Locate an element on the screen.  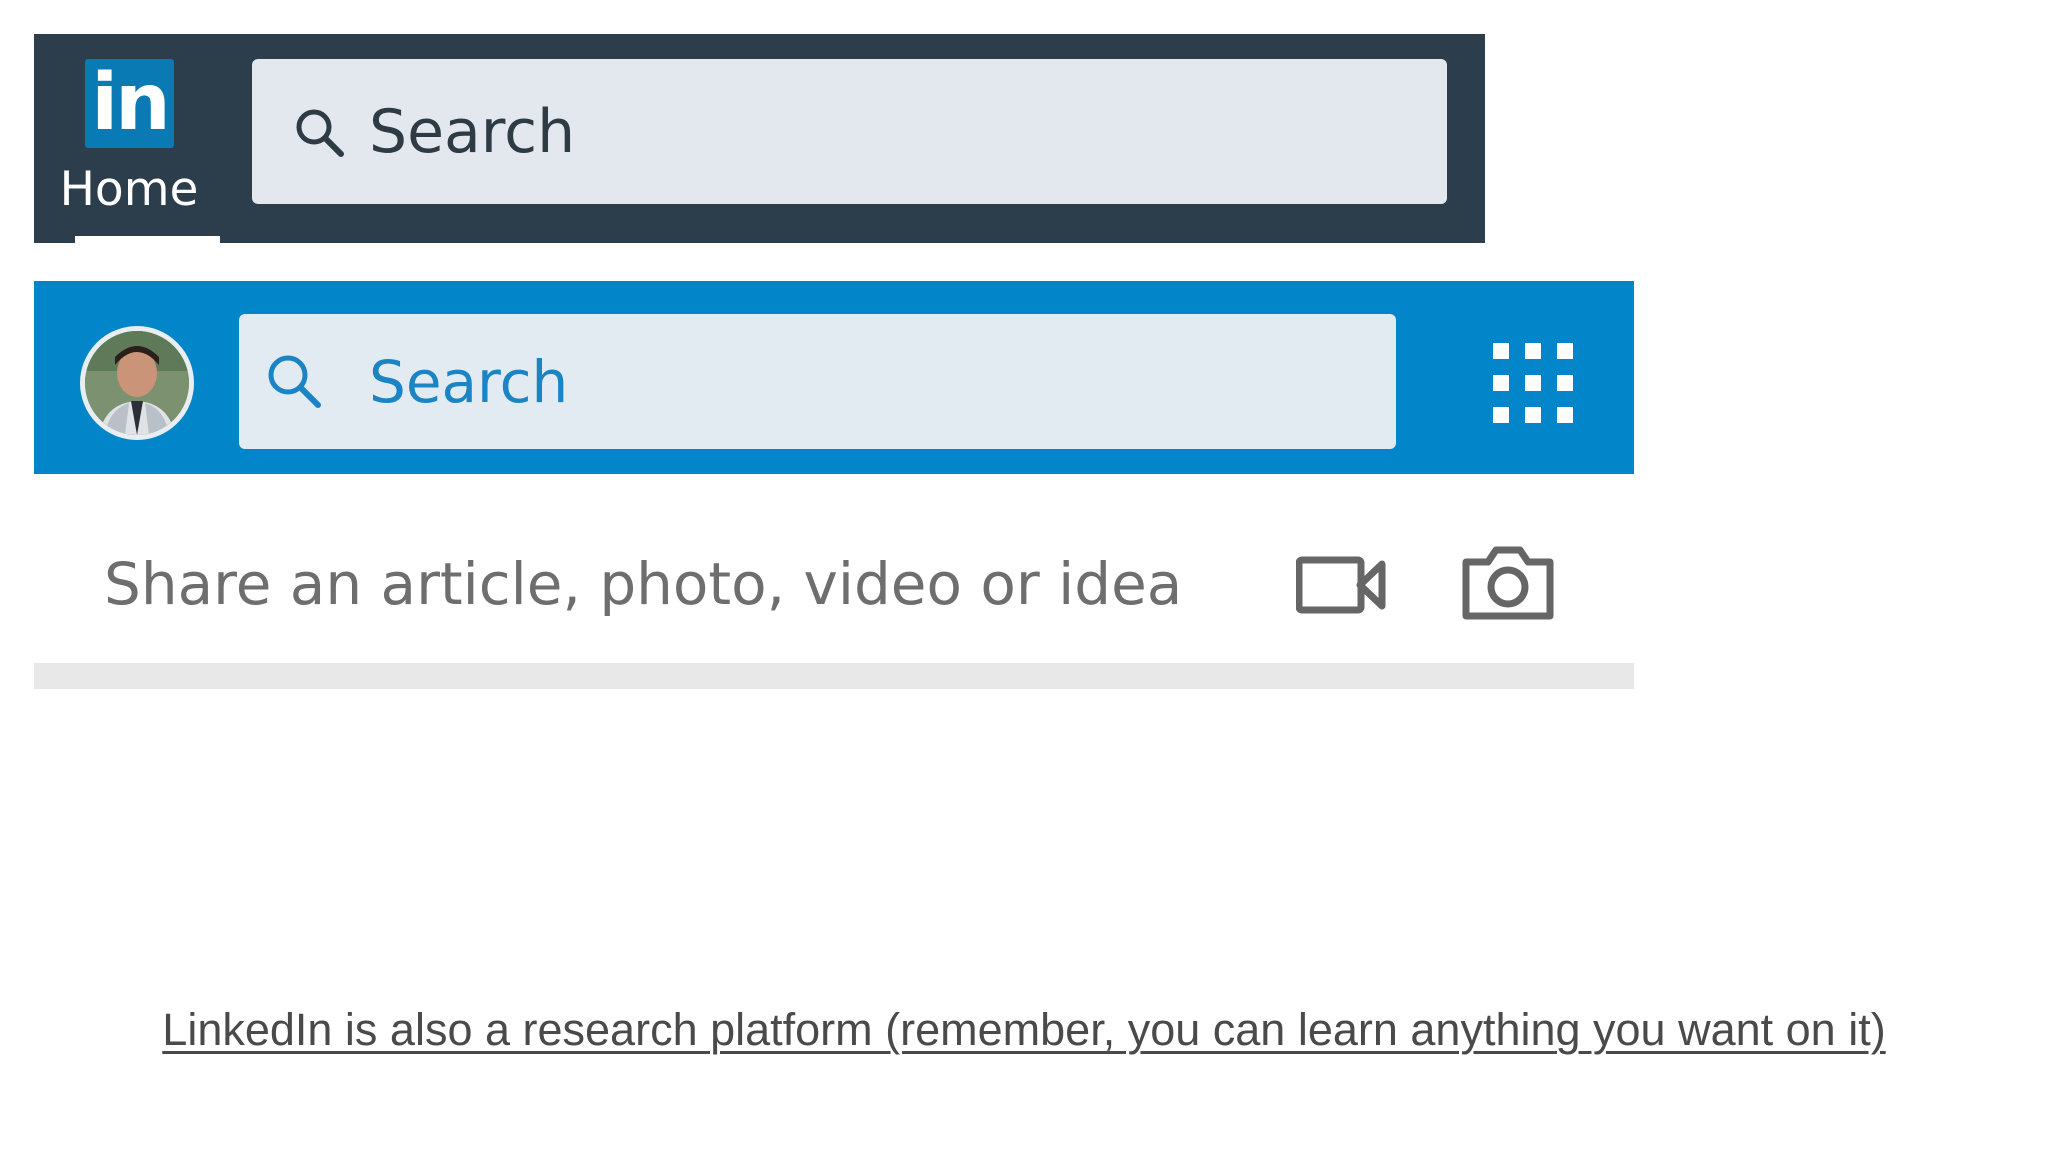
old-search-input: Search is located at coordinates (849, 131).